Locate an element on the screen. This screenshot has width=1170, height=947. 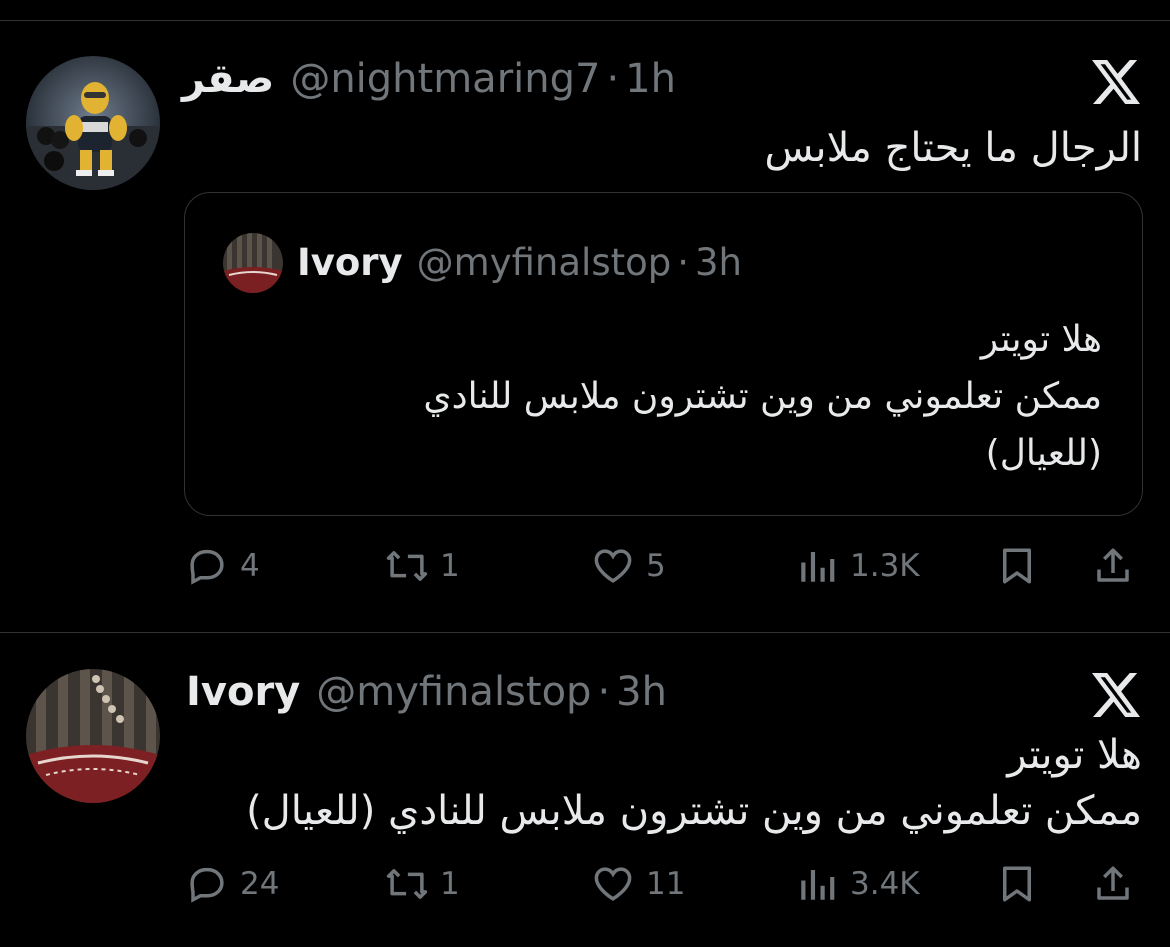
quote-author-name: Ivory is located at coordinates (350, 262).